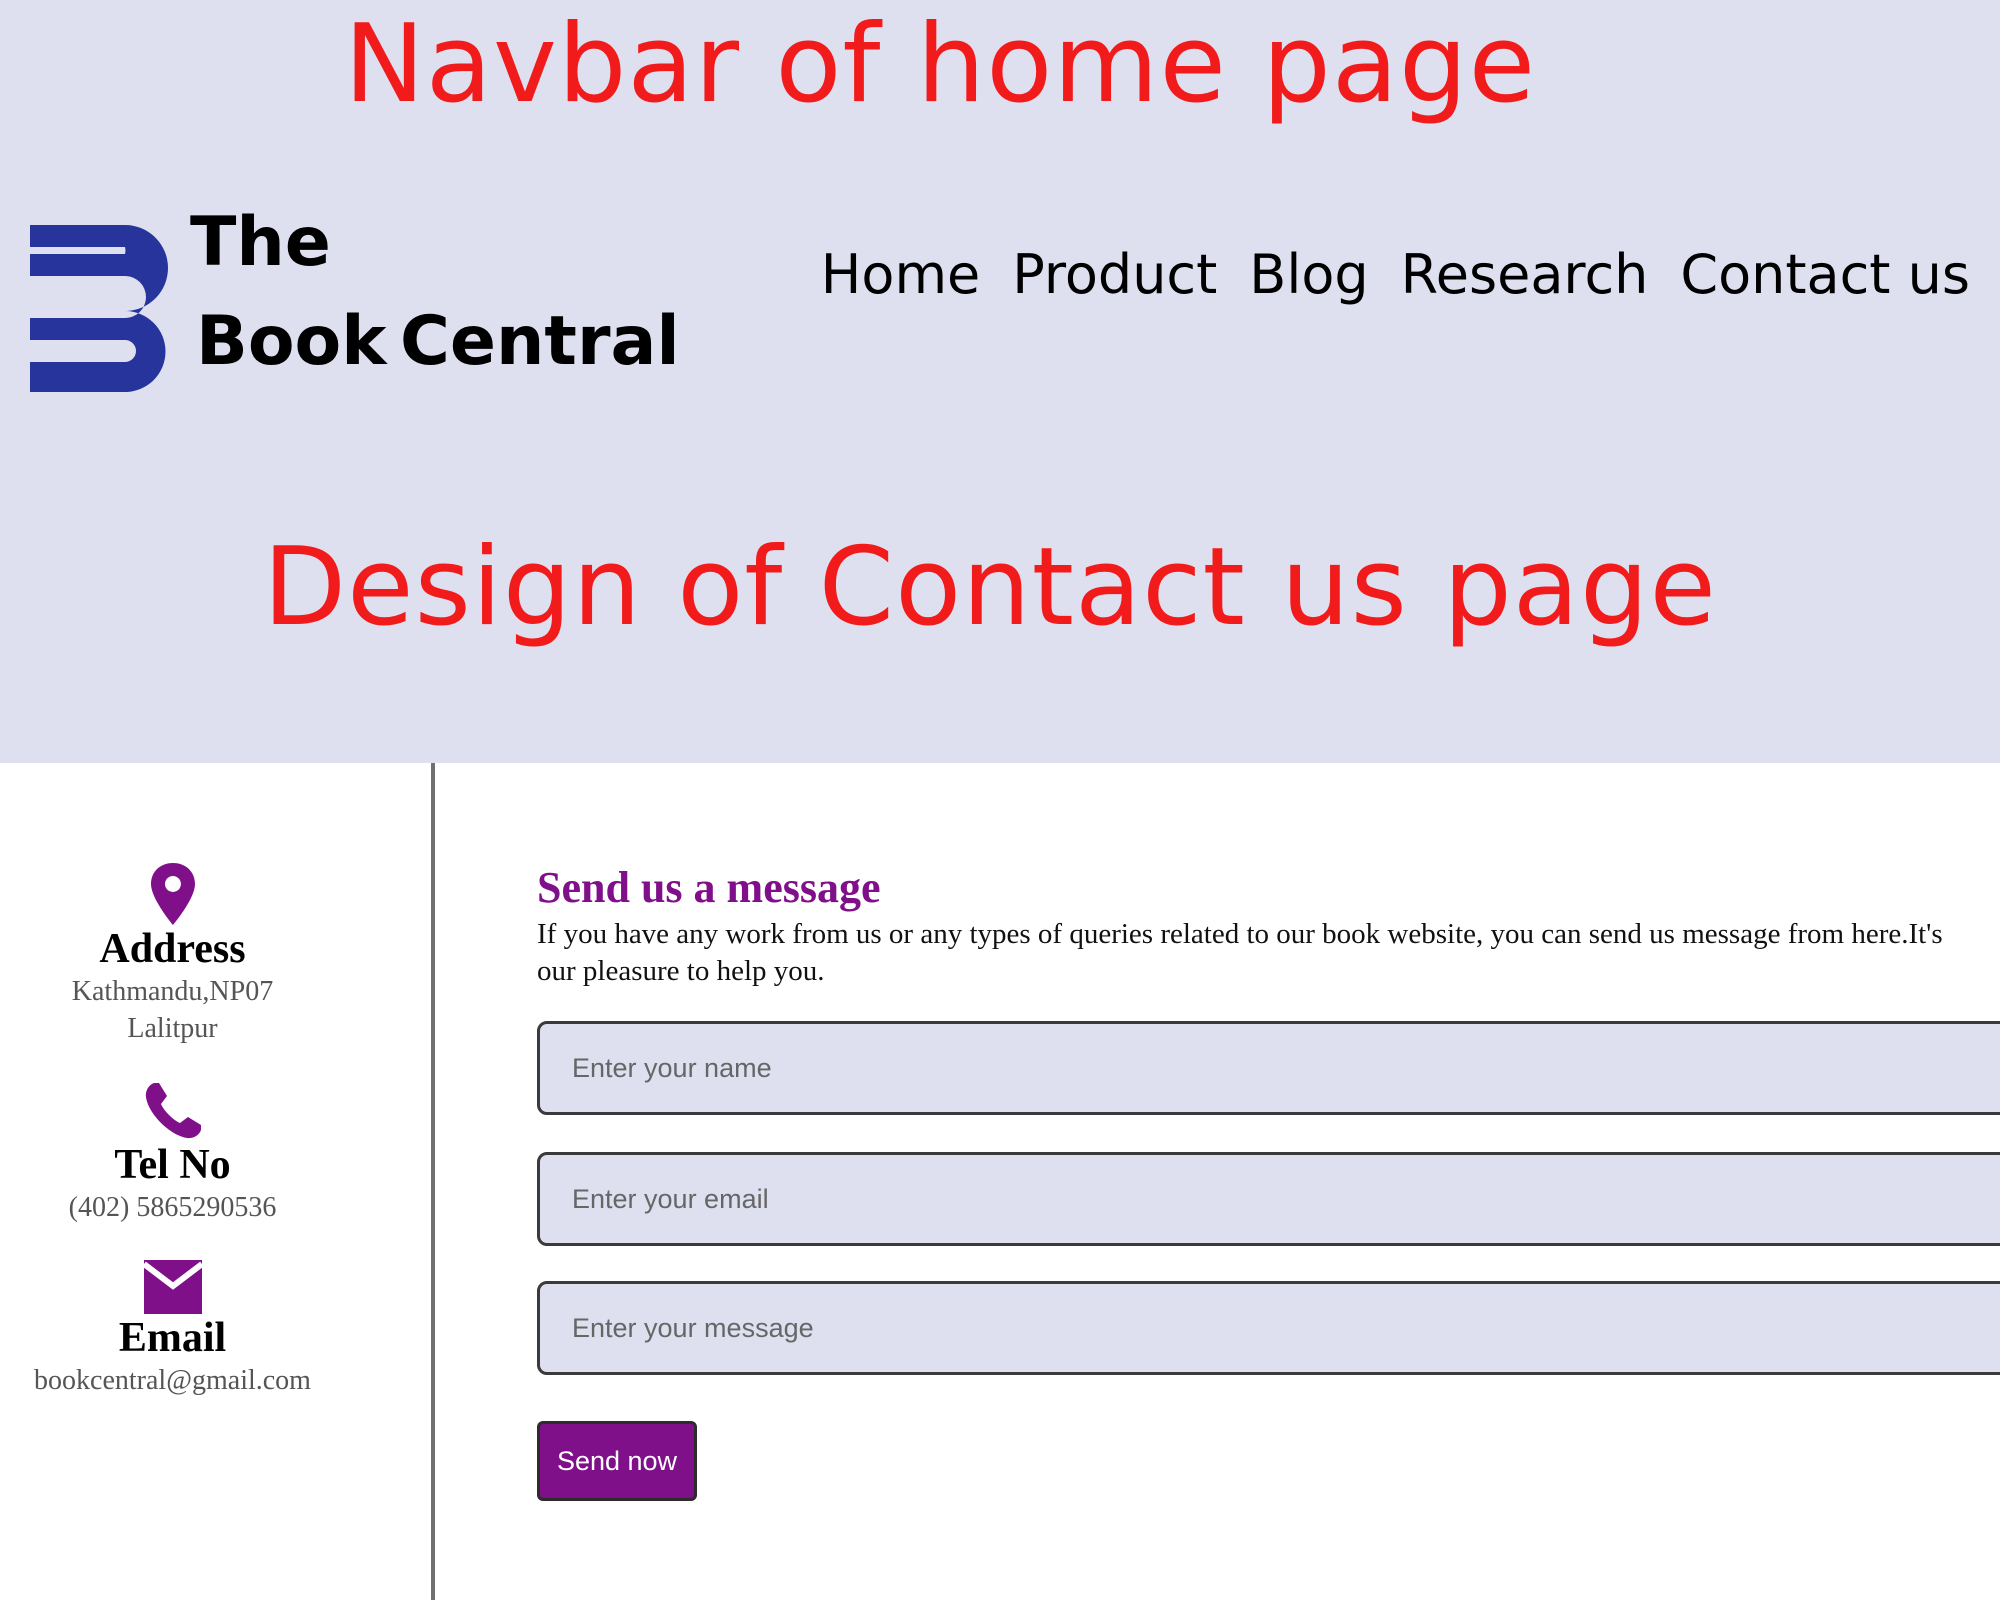  What do you see at coordinates (1825, 275) in the screenshot?
I see `nav-item-contact-us: Contact us` at bounding box center [1825, 275].